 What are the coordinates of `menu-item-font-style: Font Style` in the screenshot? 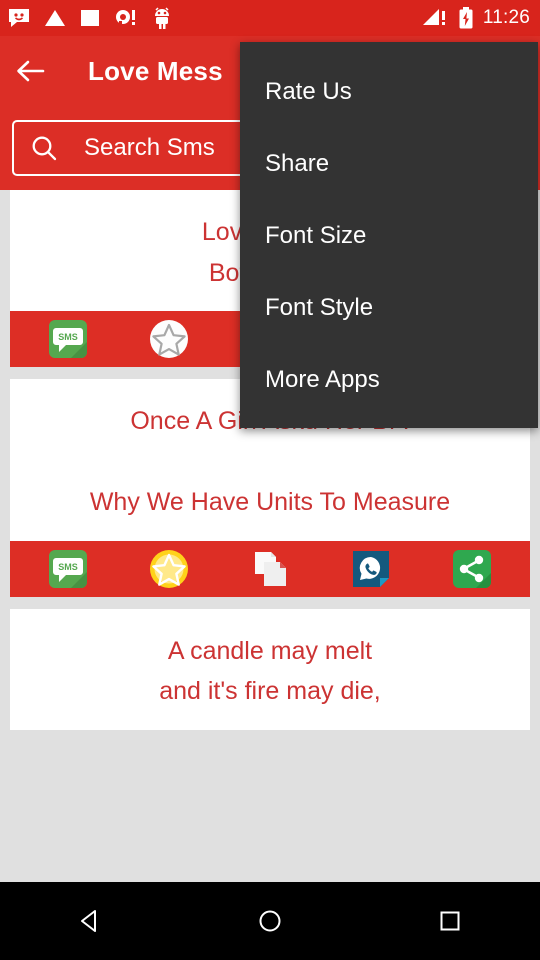 It's located at (389, 308).